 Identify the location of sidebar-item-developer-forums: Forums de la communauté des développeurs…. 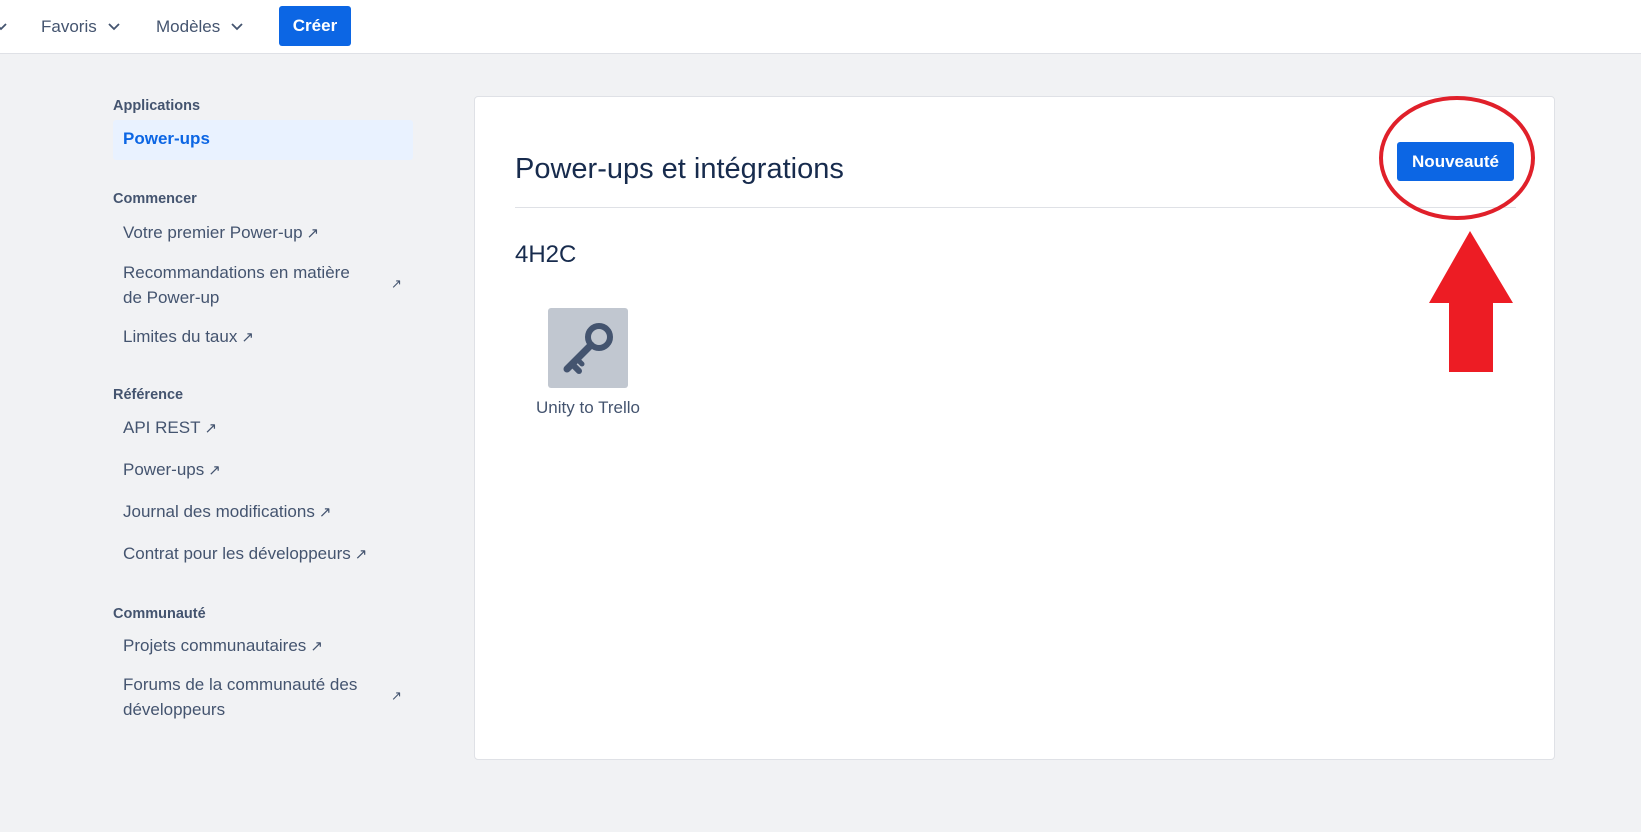
(262, 697).